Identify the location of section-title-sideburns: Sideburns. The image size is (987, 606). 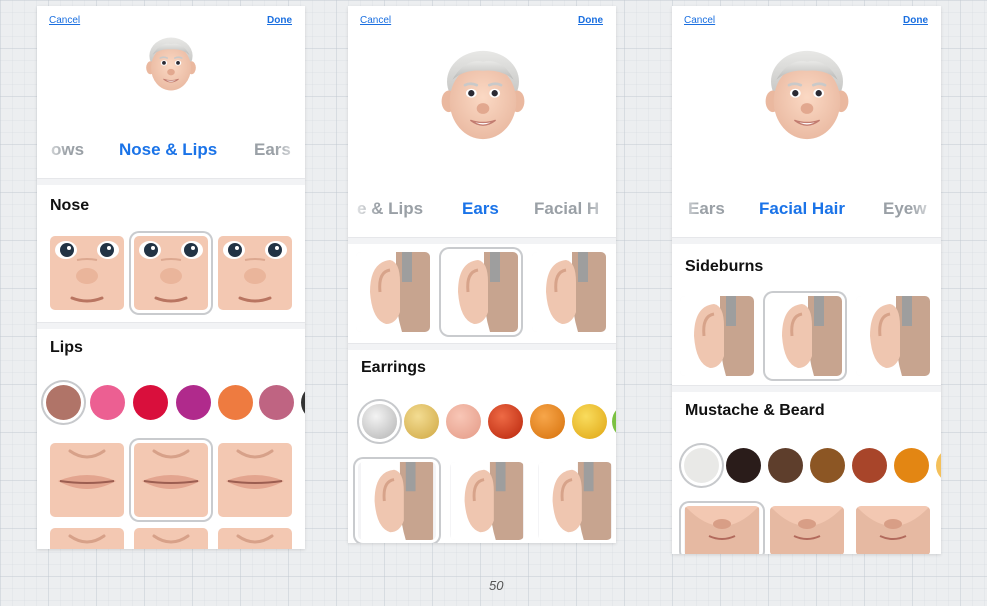
(724, 266).